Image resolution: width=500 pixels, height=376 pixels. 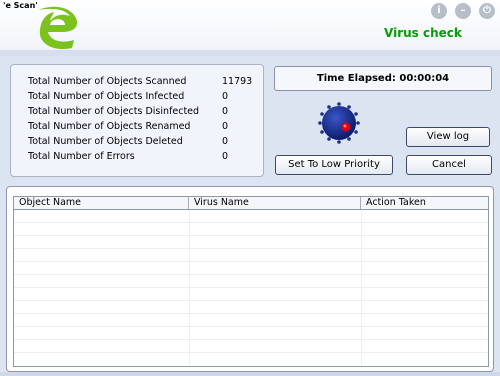 I want to click on low-priority-label: Set To Low Priority, so click(x=334, y=164).